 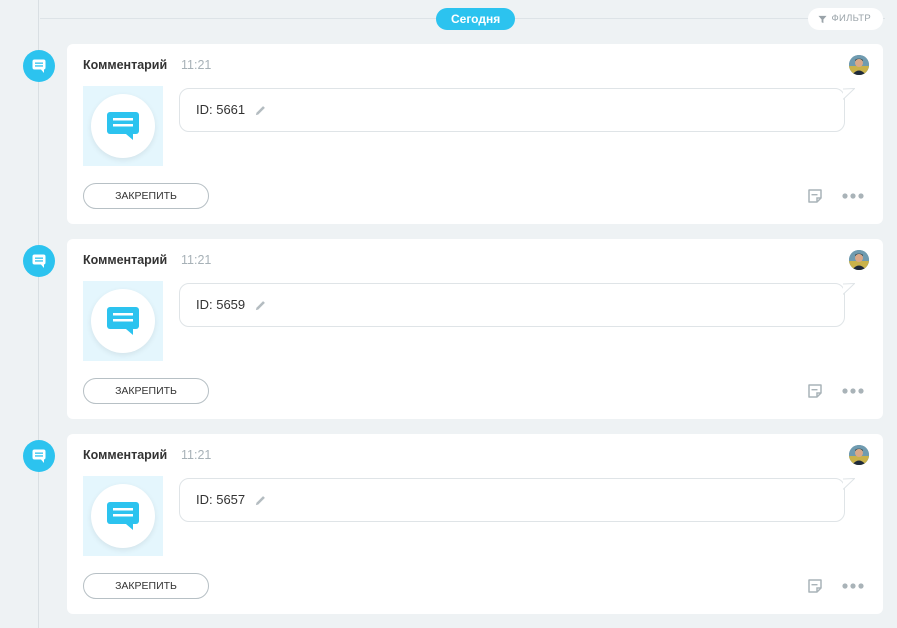 What do you see at coordinates (517, 500) in the screenshot?
I see `comment-bubble: ID: 5657` at bounding box center [517, 500].